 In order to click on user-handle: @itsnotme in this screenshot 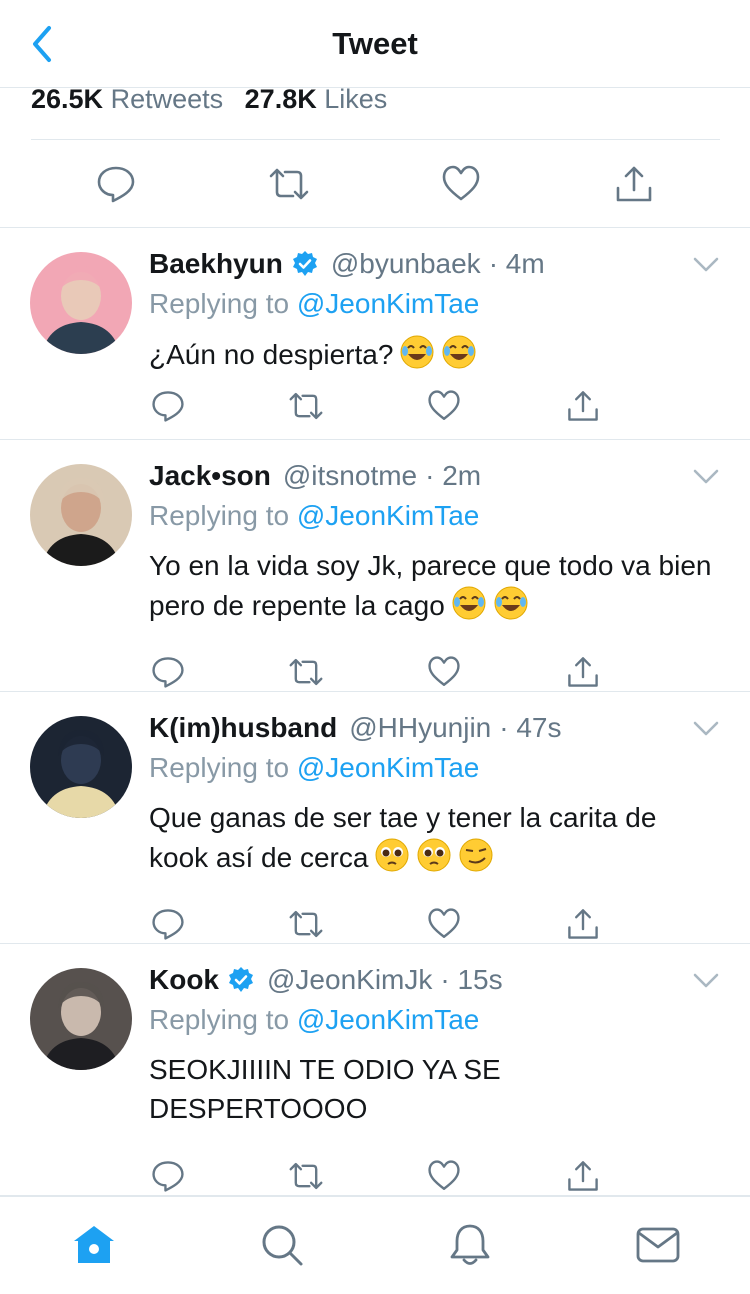, I will do `click(350, 476)`.